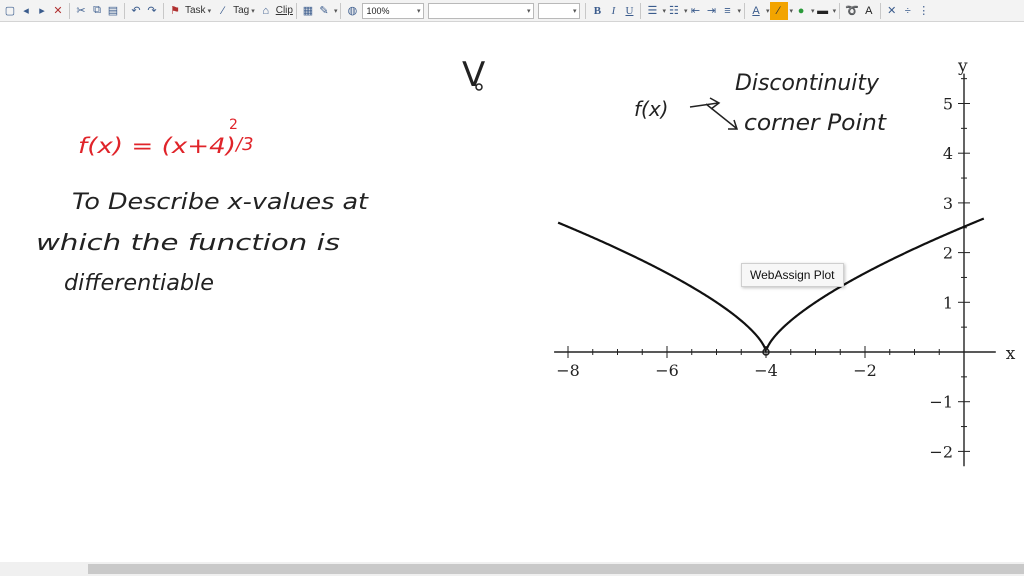 Image resolution: width=1024 pixels, height=576 pixels. What do you see at coordinates (556, 569) in the screenshot?
I see `scrollbar-thumb` at bounding box center [556, 569].